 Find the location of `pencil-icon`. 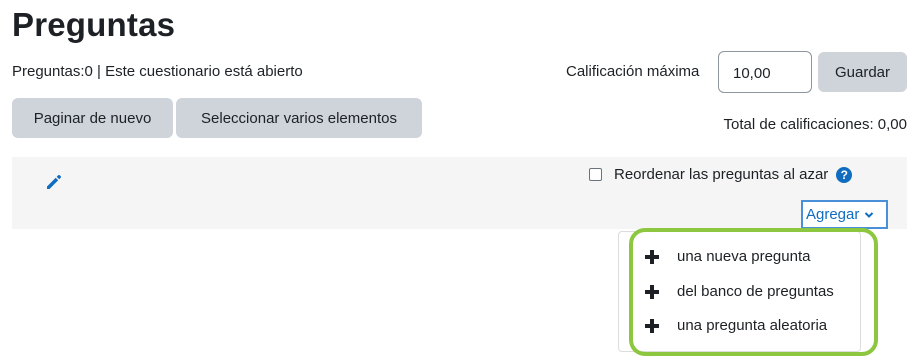

pencil-icon is located at coordinates (54, 182).